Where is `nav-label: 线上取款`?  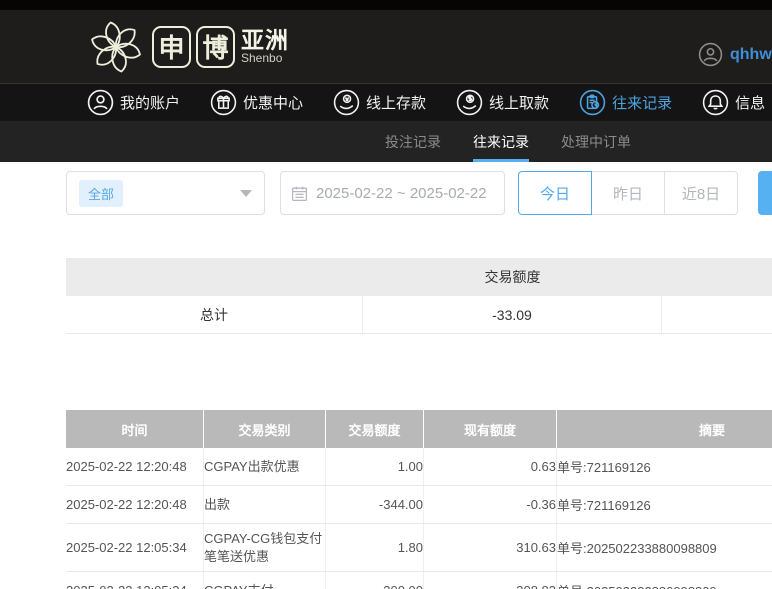
nav-label: 线上取款 is located at coordinates (519, 103).